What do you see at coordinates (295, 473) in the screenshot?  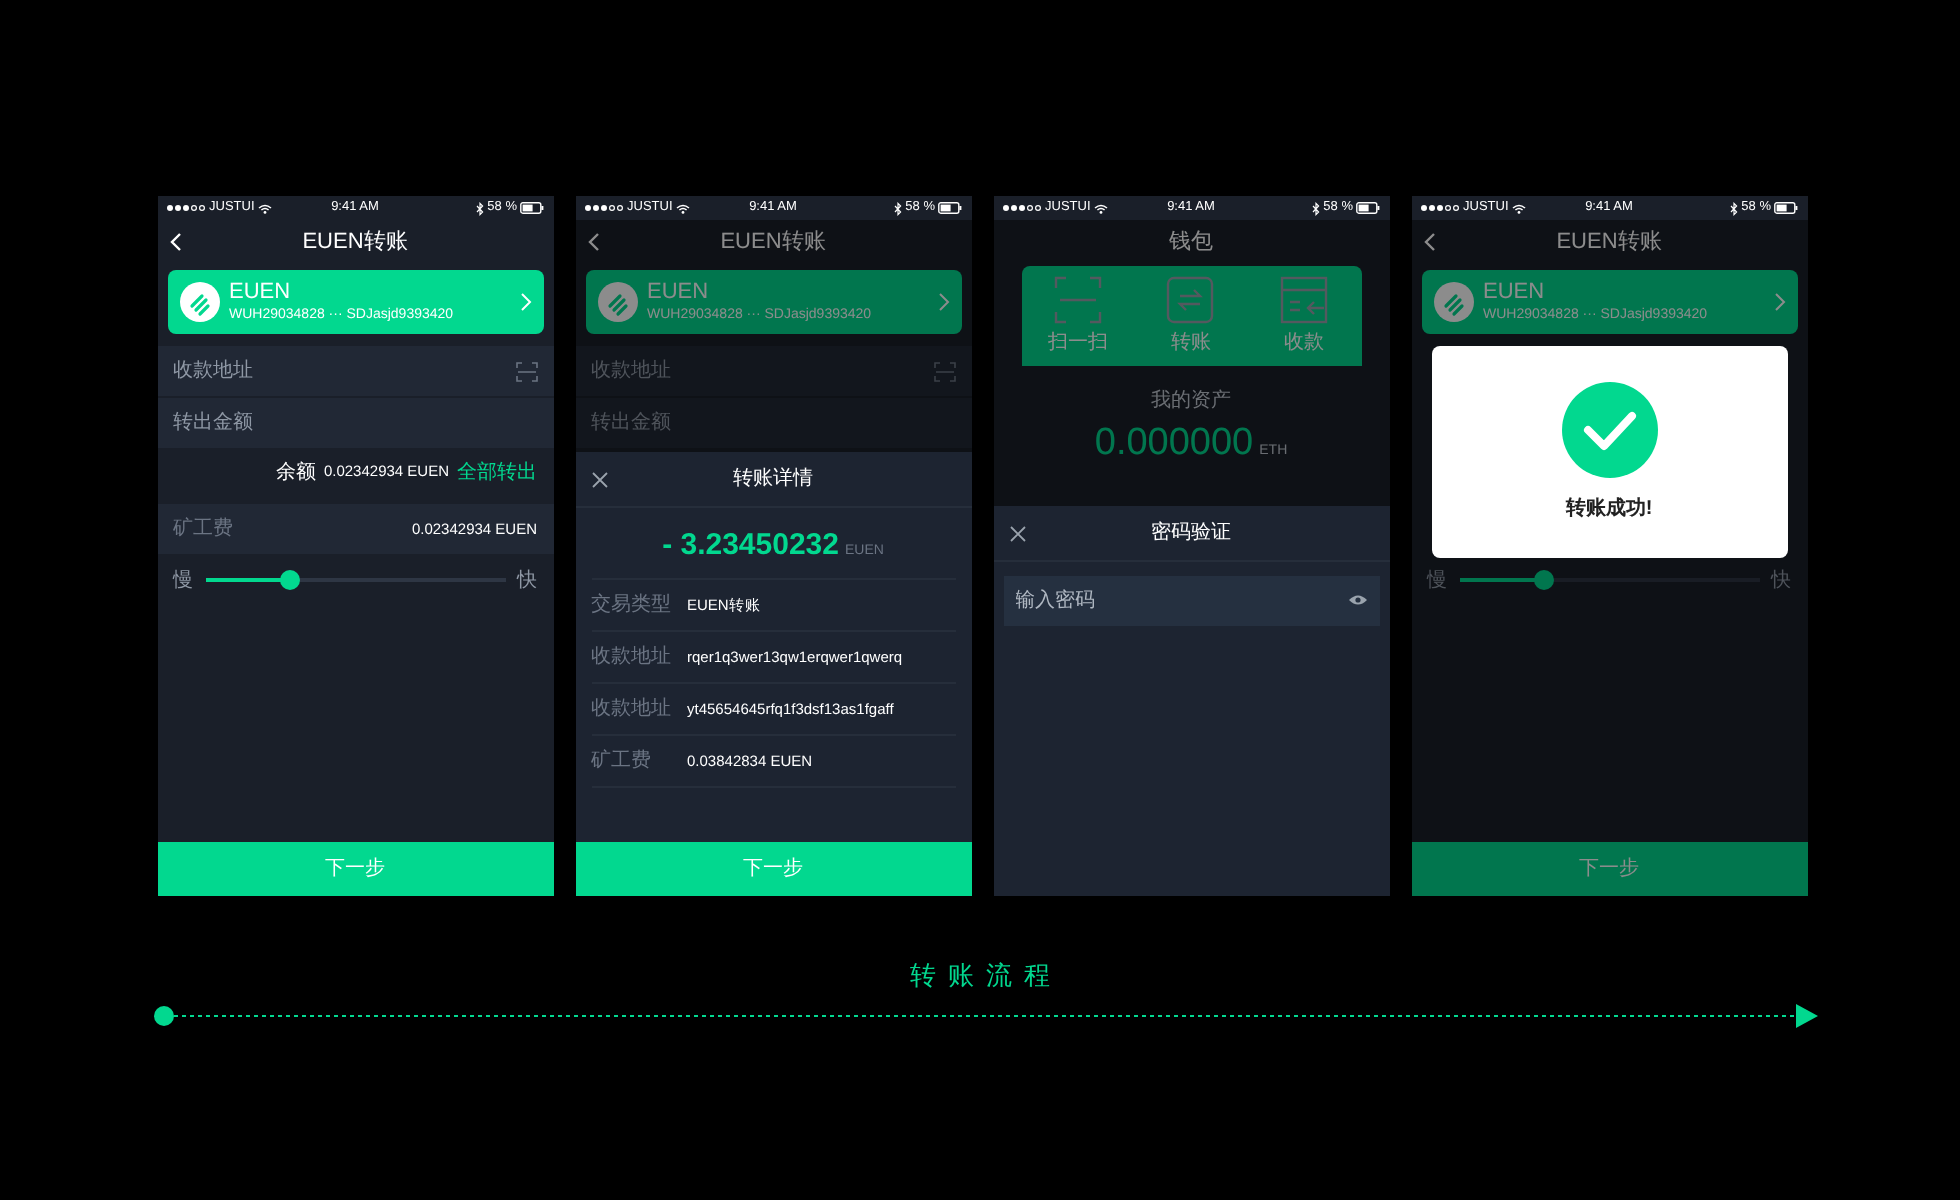 I see `balance-label: 余额` at bounding box center [295, 473].